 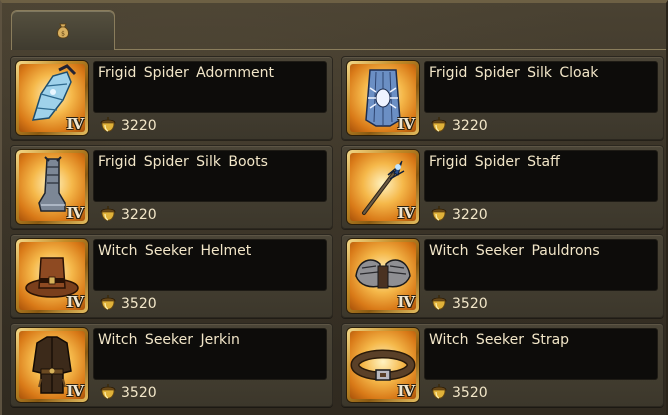 What do you see at coordinates (541, 354) in the screenshot?
I see `item-name-box: Witch Seeker Strap` at bounding box center [541, 354].